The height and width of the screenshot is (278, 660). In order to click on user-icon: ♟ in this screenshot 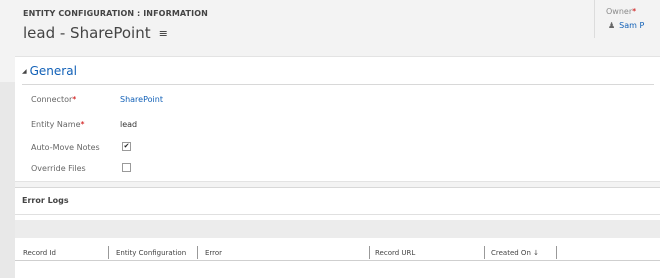, I will do `click(612, 25)`.